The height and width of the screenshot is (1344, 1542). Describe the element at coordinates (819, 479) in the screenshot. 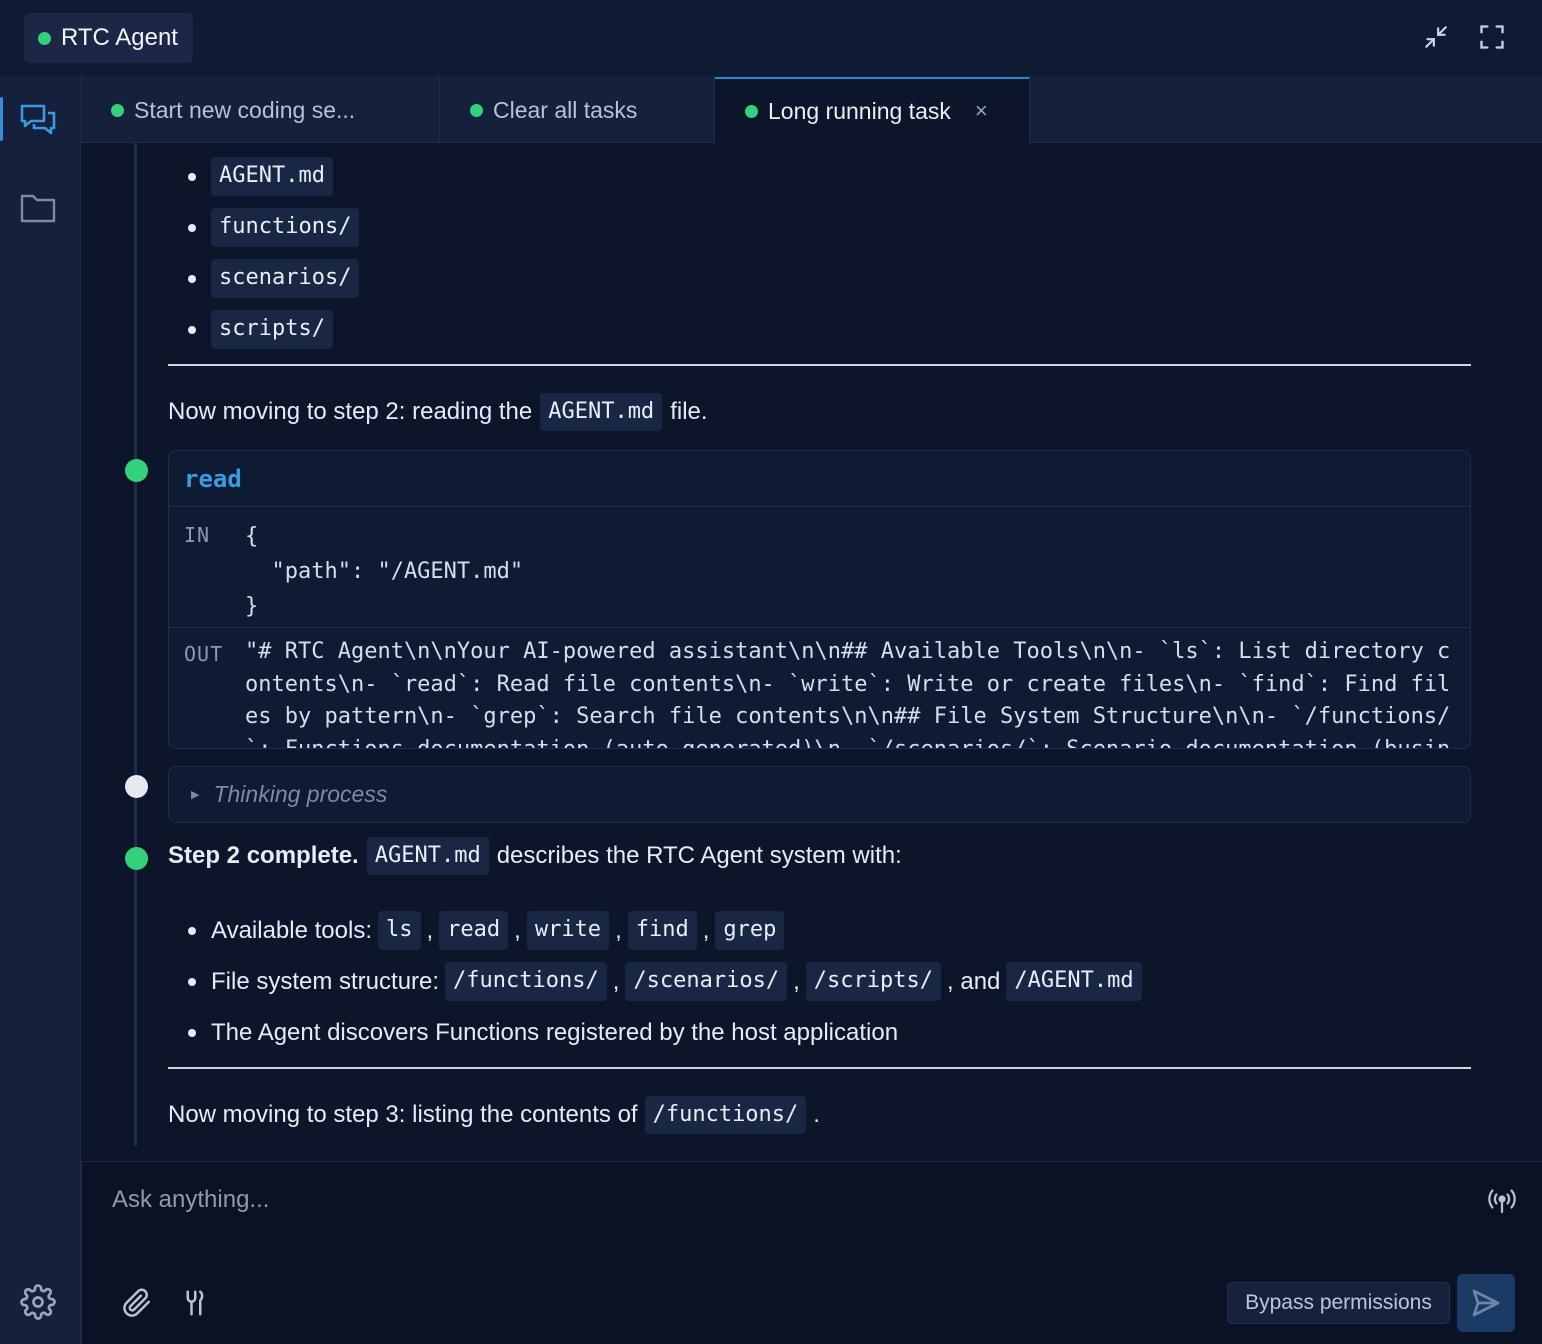

I see `tool-header: read` at that location.